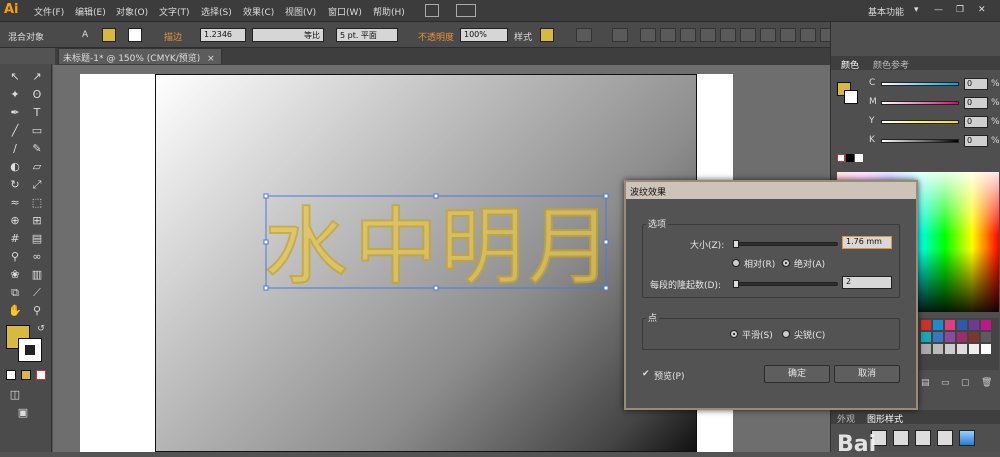 The image size is (1000, 457). I want to click on eraser-tool-icon: ▱, so click(37, 167).